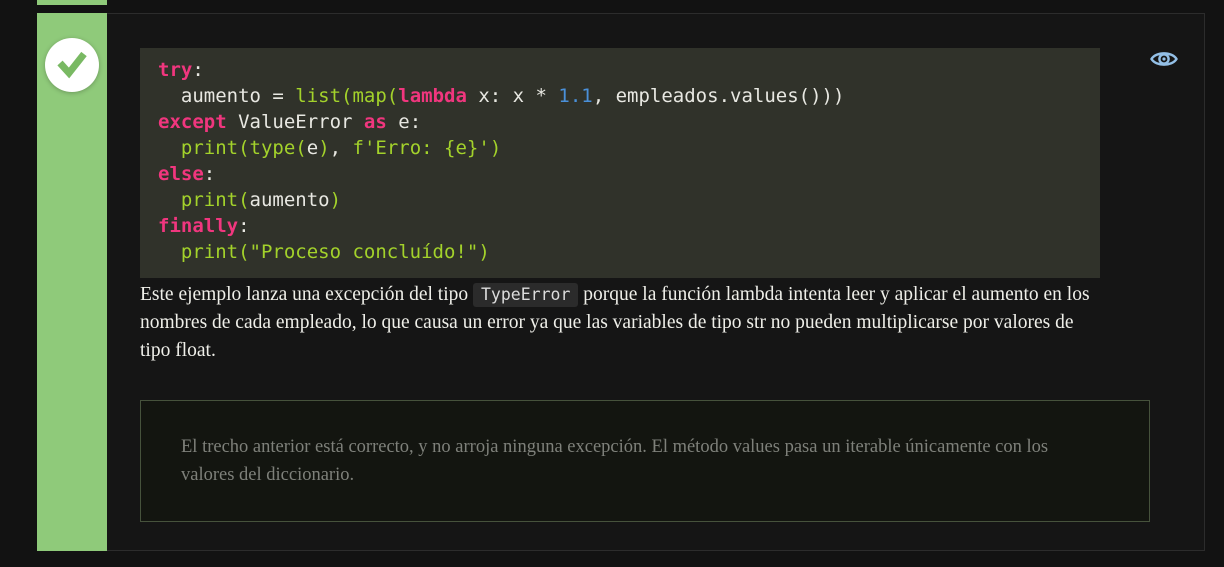  Describe the element at coordinates (72, 282) in the screenshot. I see `correct-status-ribbon` at that location.